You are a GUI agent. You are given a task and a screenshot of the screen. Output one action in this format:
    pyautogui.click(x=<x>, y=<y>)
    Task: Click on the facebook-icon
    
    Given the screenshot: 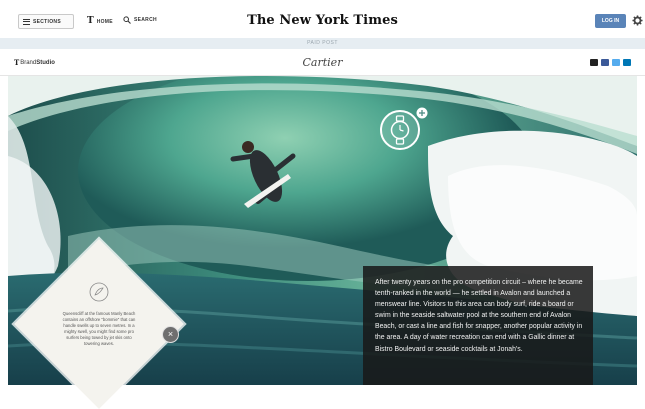 What is the action you would take?
    pyautogui.click(x=605, y=62)
    